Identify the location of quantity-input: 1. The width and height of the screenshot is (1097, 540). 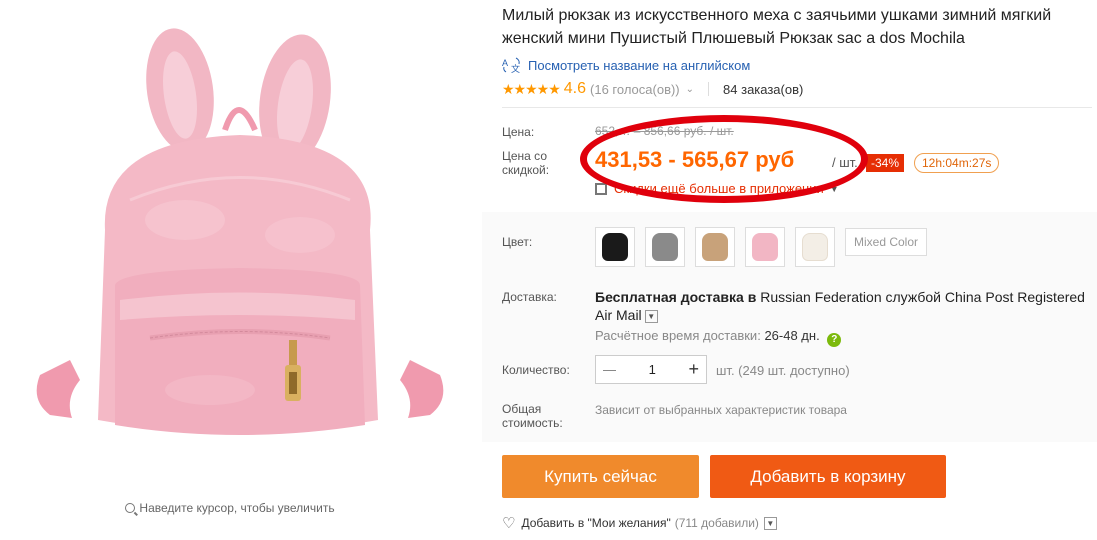
(652, 369).